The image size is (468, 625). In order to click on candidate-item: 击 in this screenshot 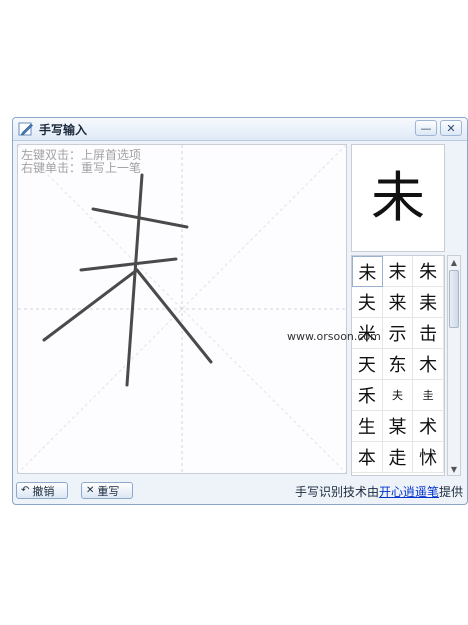, I will do `click(428, 333)`.